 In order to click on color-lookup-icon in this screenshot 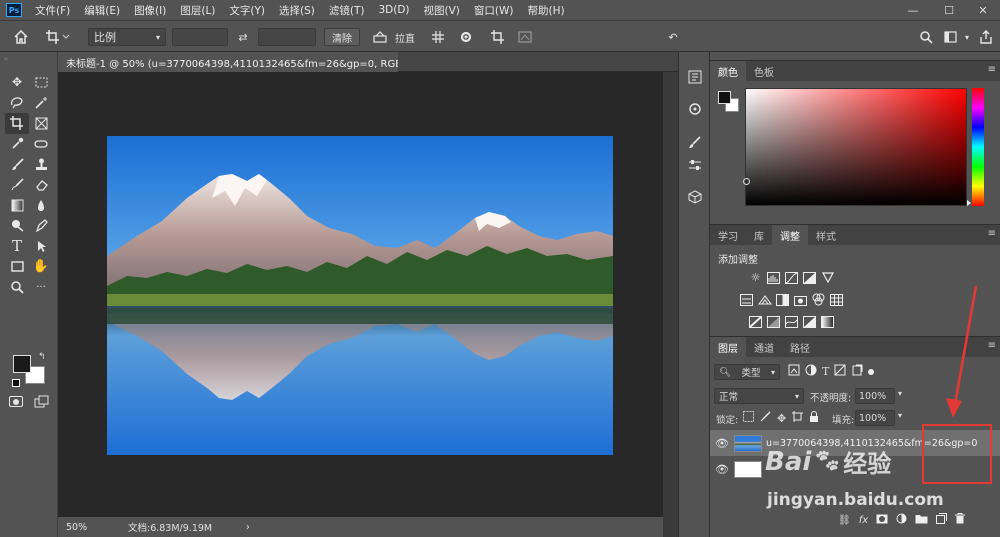, I will do `click(836, 299)`.